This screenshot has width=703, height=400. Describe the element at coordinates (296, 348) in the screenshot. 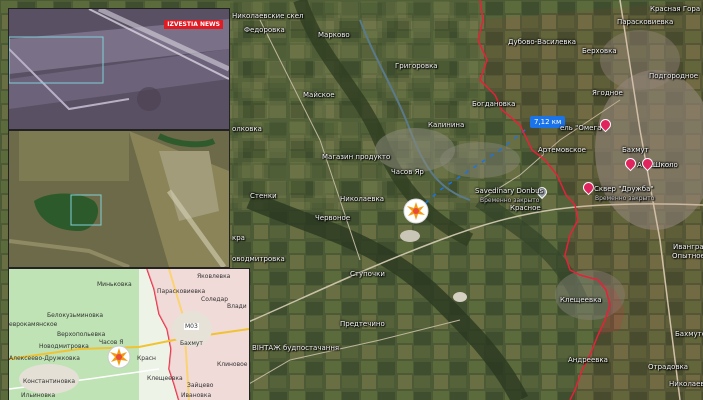

I see `place-label: ВІНТАЖ будпостачання` at that location.